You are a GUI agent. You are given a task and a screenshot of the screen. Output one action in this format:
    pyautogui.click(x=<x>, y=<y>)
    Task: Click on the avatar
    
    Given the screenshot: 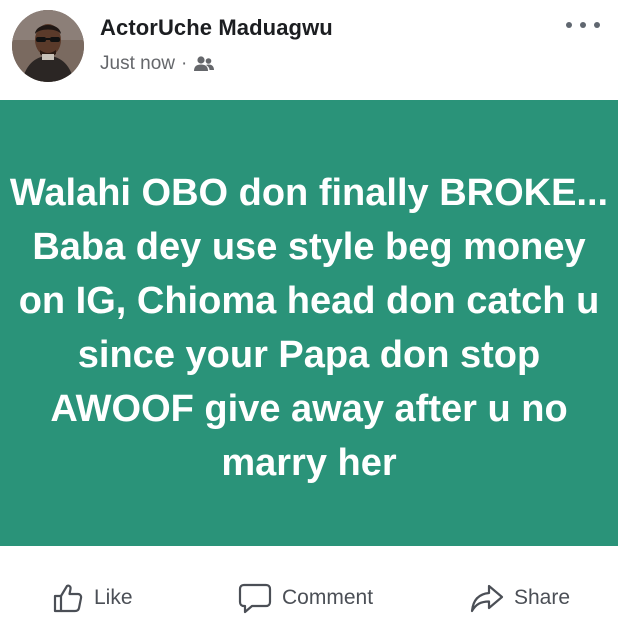 What is the action you would take?
    pyautogui.click(x=48, y=46)
    